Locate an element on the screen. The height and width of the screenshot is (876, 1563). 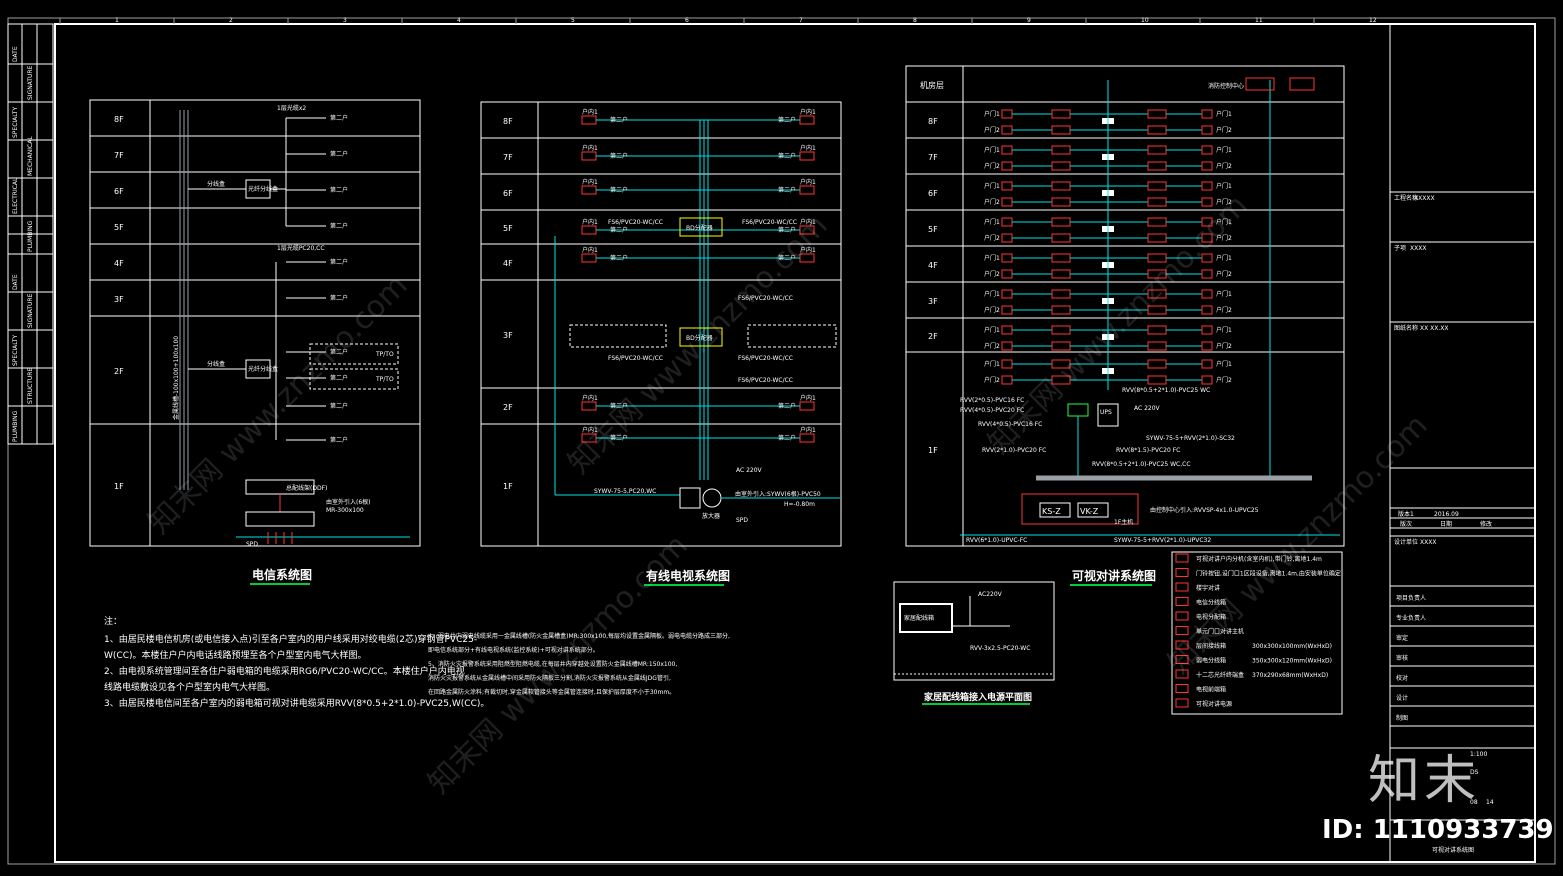
telecom-floor-label: 5F is located at coordinates (119, 227).